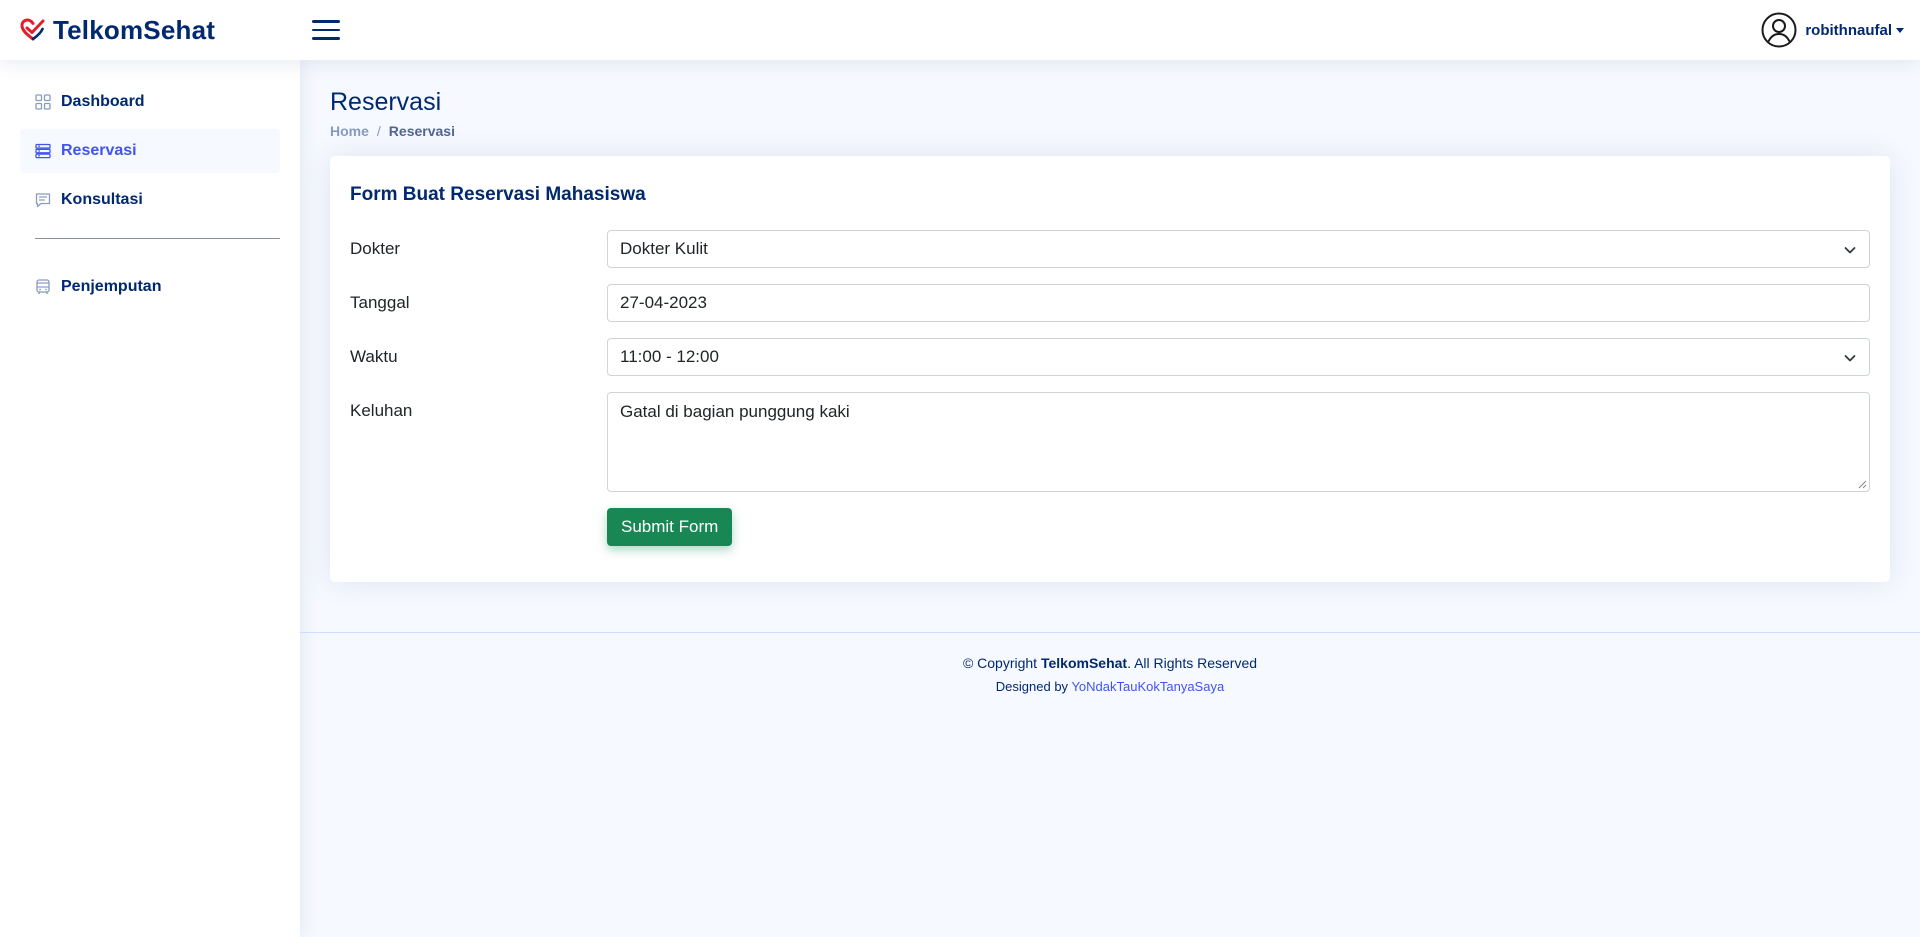 This screenshot has height=937, width=1920. I want to click on keluhan-label: Keluhan, so click(381, 410).